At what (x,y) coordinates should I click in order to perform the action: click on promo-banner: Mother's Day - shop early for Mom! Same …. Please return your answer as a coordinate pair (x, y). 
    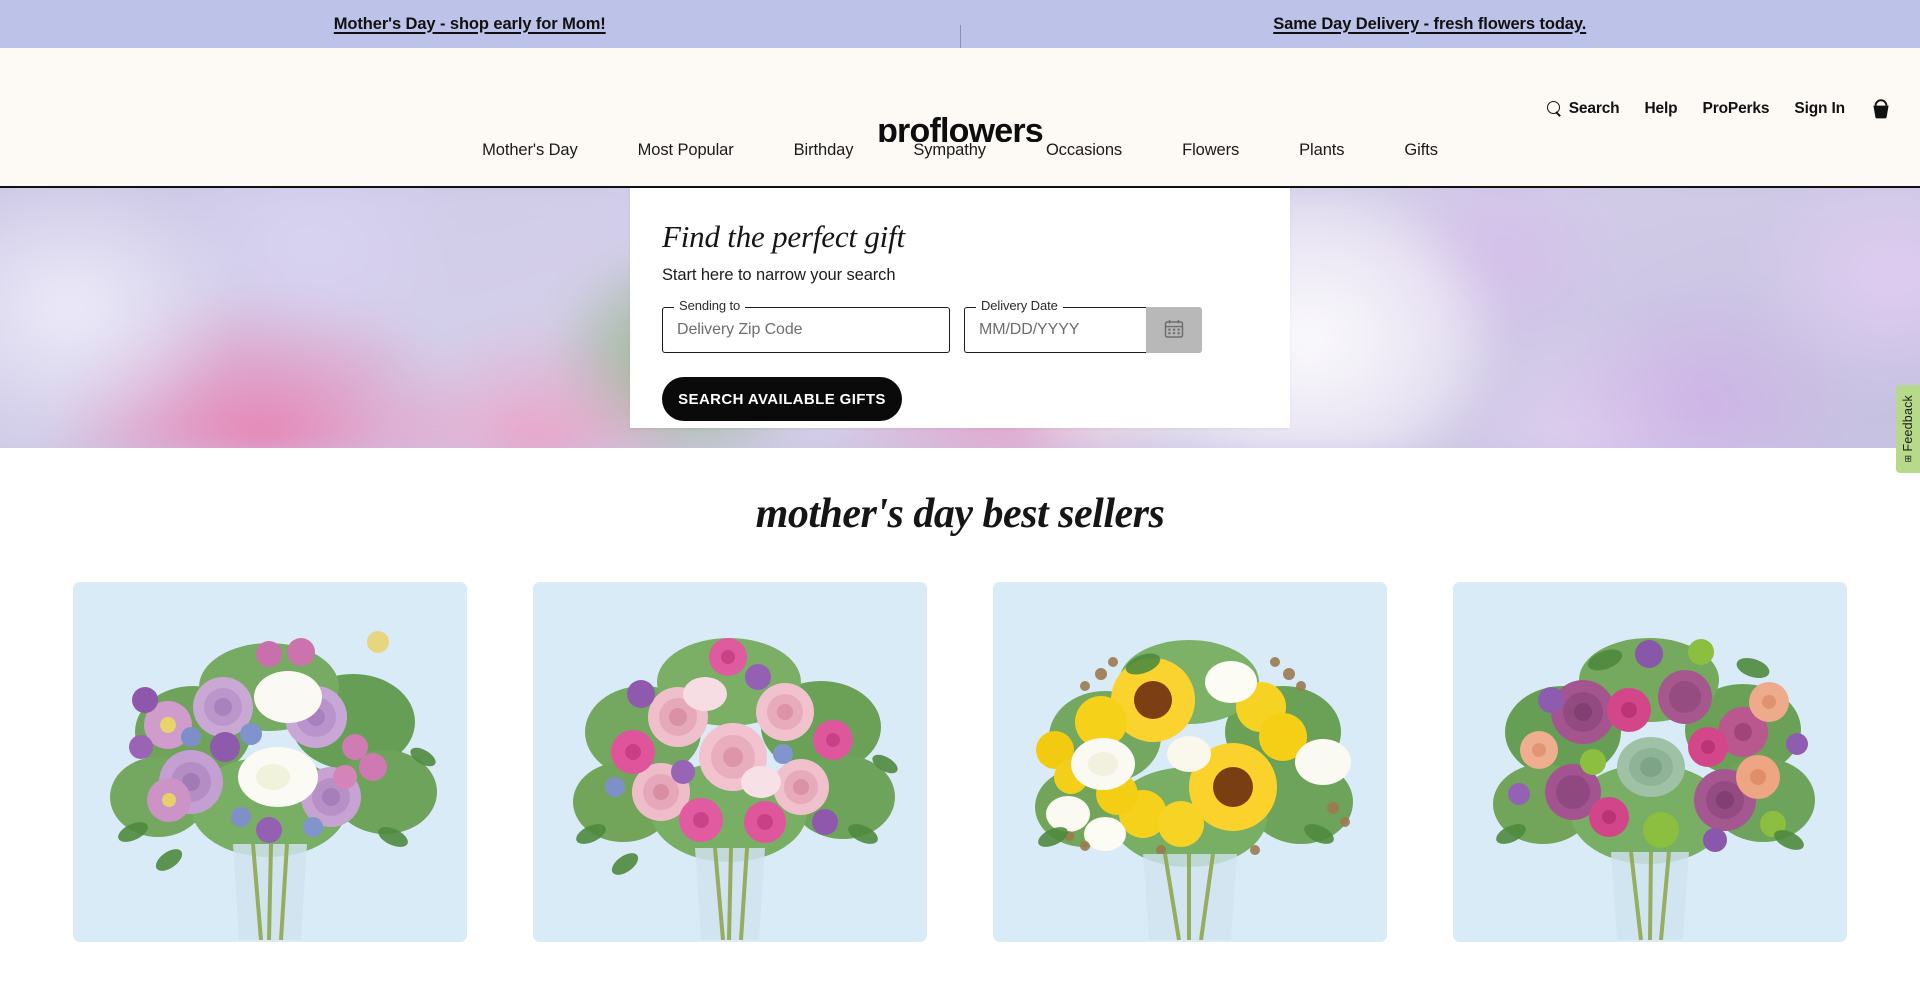
    Looking at the image, I should click on (960, 26).